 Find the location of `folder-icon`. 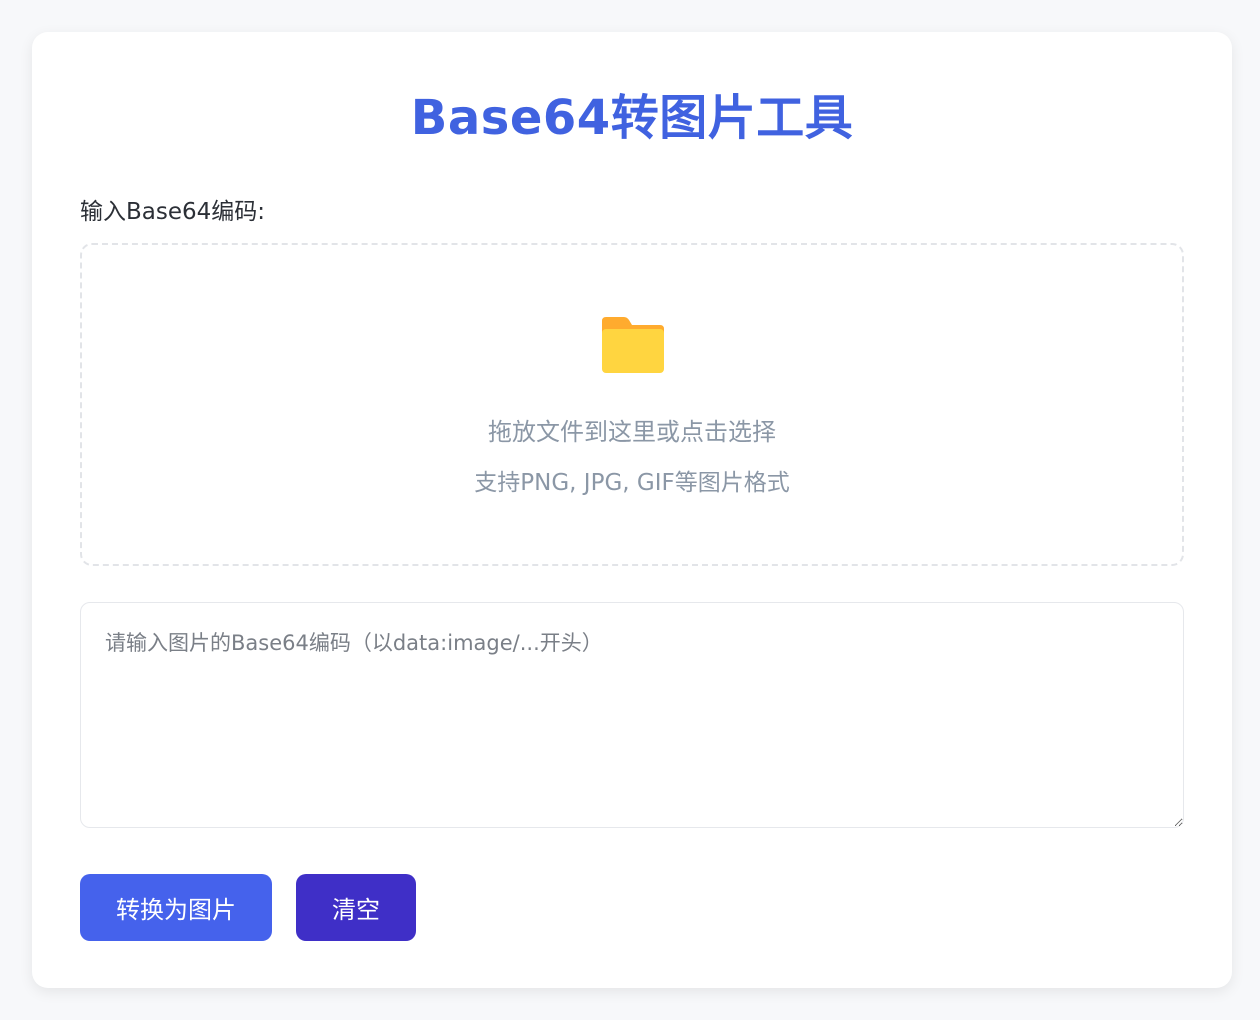

folder-icon is located at coordinates (633, 345).